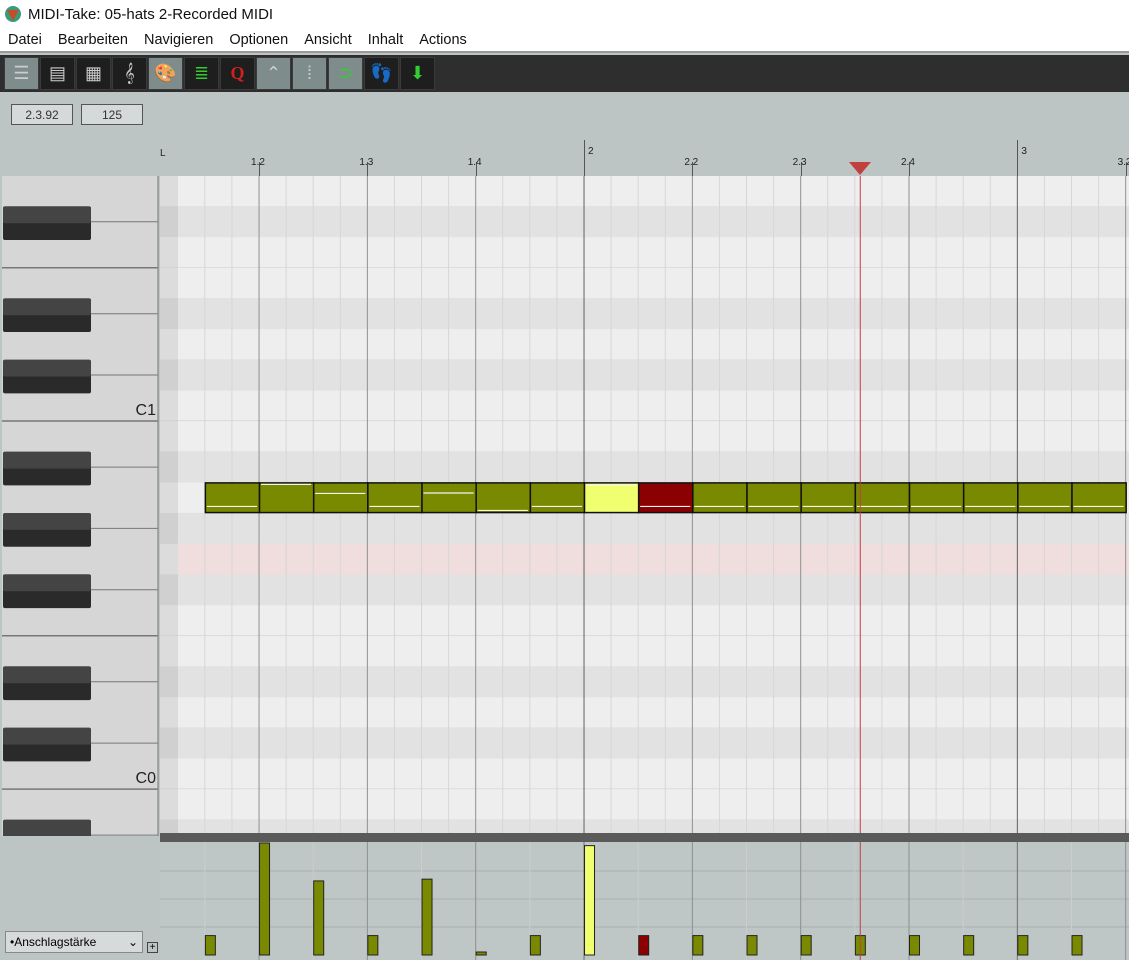 This screenshot has width=1129, height=960. Describe the element at coordinates (93, 73) in the screenshot. I see `drum-grid-button: ▦` at that location.